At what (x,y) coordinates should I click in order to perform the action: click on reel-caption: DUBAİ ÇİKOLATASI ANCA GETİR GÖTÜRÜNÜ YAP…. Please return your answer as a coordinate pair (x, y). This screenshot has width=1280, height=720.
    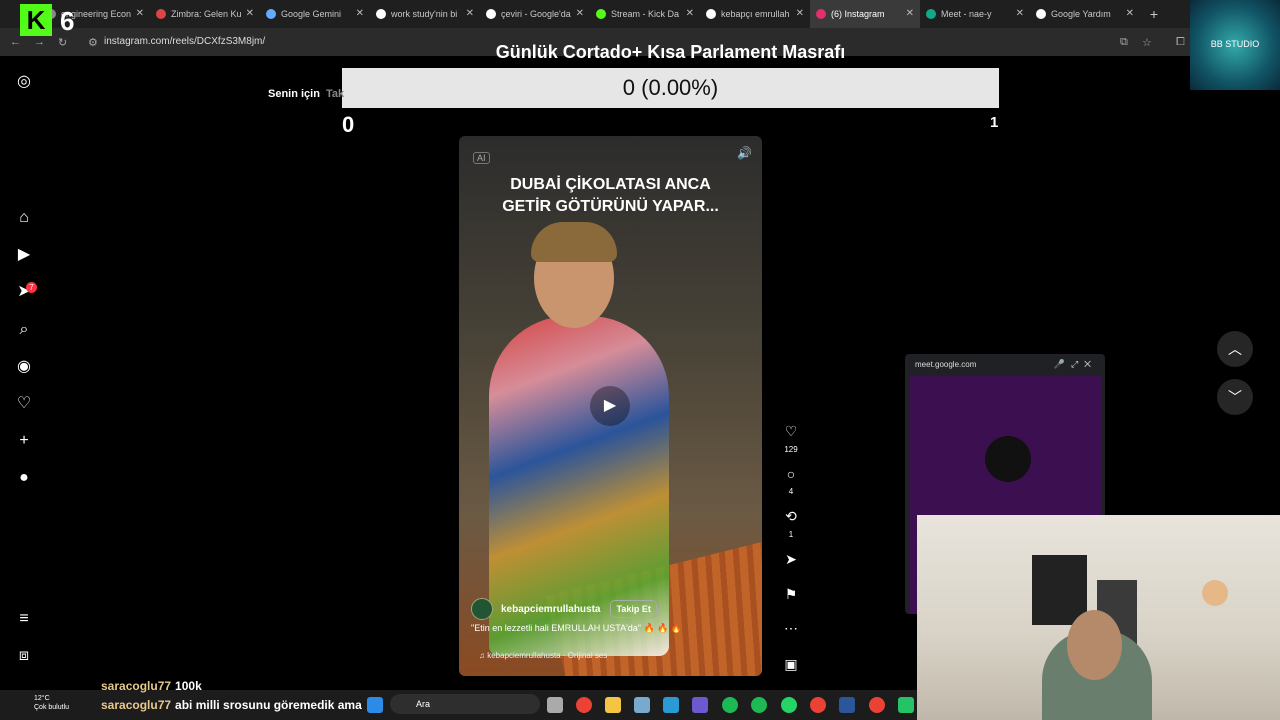
    Looking at the image, I should click on (610, 195).